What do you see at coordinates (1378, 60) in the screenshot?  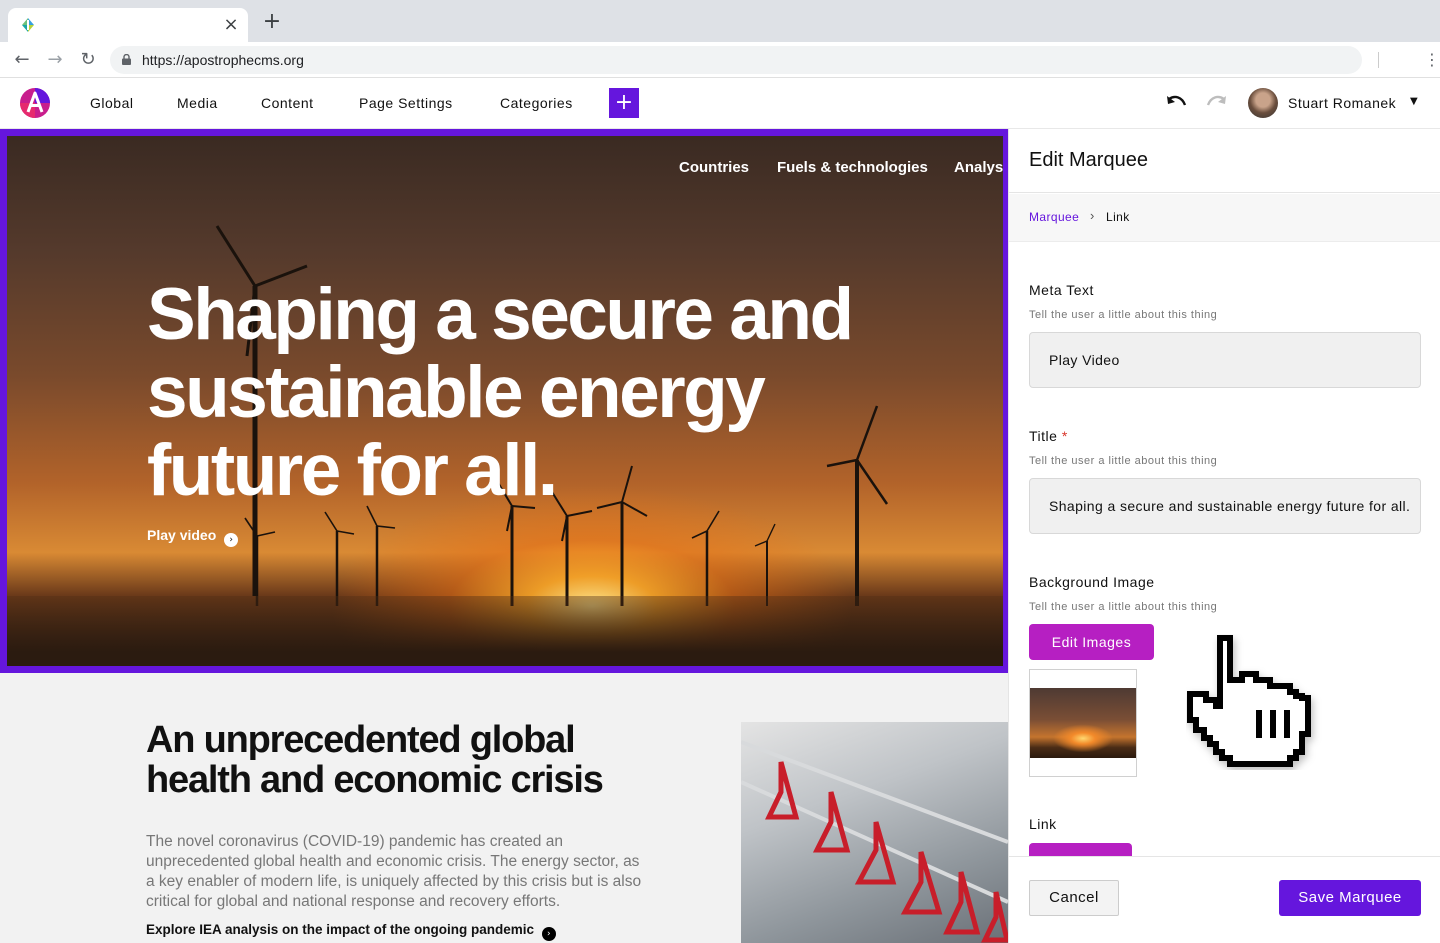 I see `toolbar-divider` at bounding box center [1378, 60].